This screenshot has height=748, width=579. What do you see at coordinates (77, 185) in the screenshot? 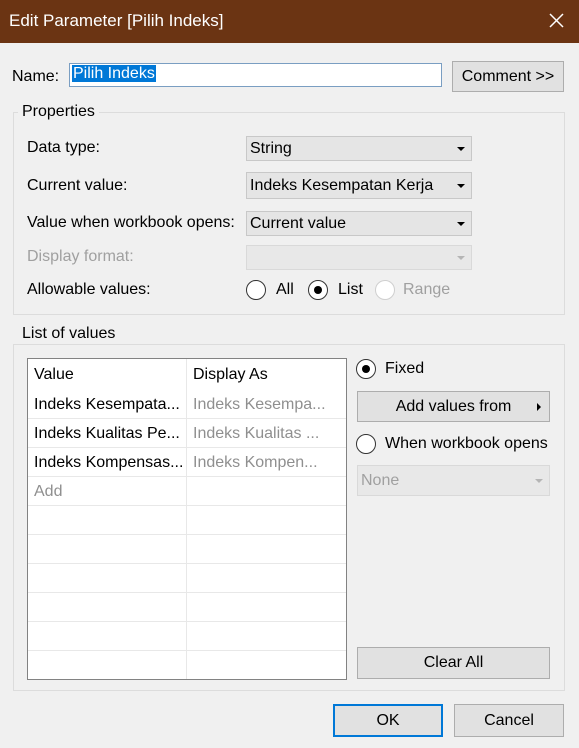
I see `current-value-label: Current value:` at bounding box center [77, 185].